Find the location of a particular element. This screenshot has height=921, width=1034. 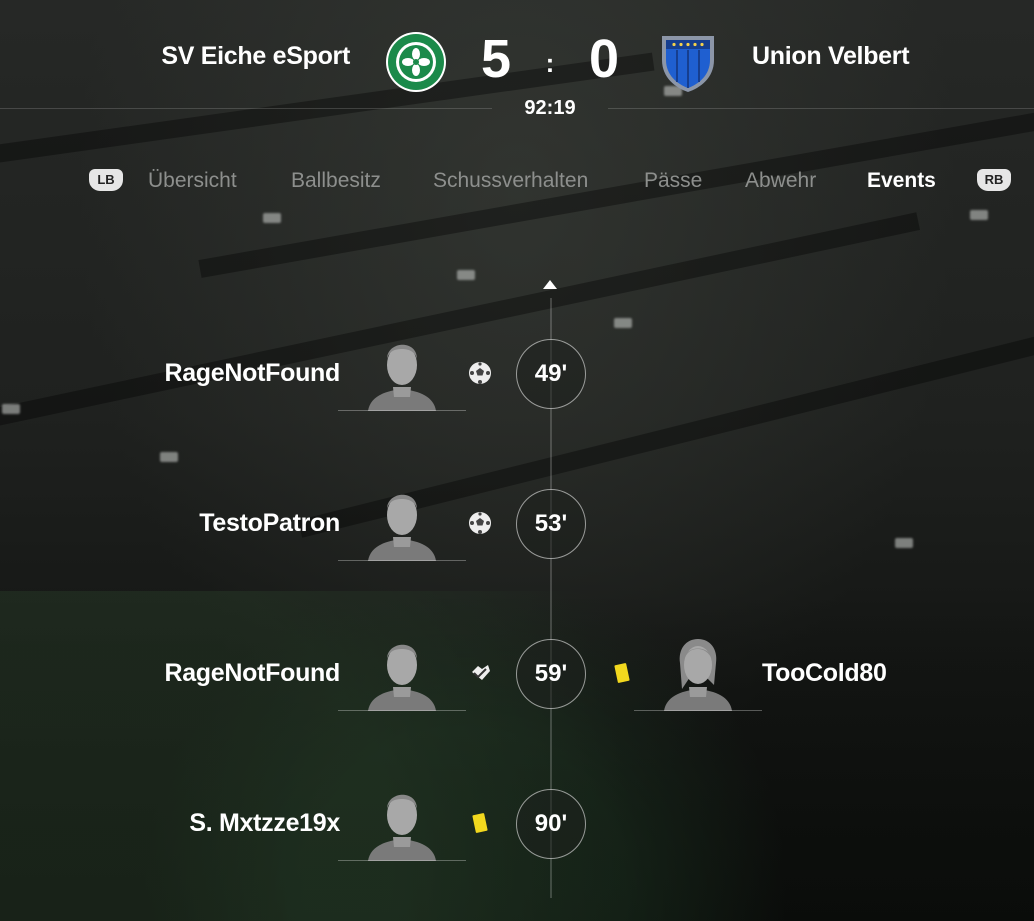

event-minute: 49' is located at coordinates (551, 374).